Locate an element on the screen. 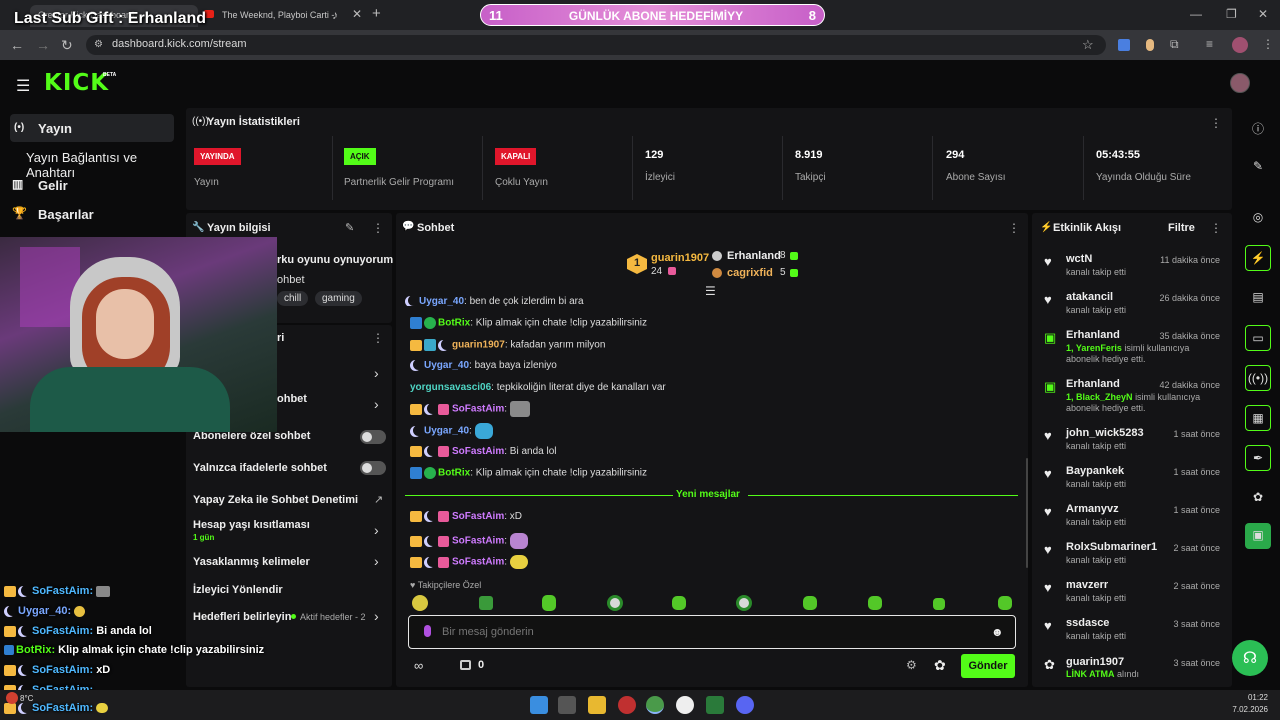 This screenshot has height=720, width=1280. hamburger-menu-icon: ☰ is located at coordinates (23, 86).